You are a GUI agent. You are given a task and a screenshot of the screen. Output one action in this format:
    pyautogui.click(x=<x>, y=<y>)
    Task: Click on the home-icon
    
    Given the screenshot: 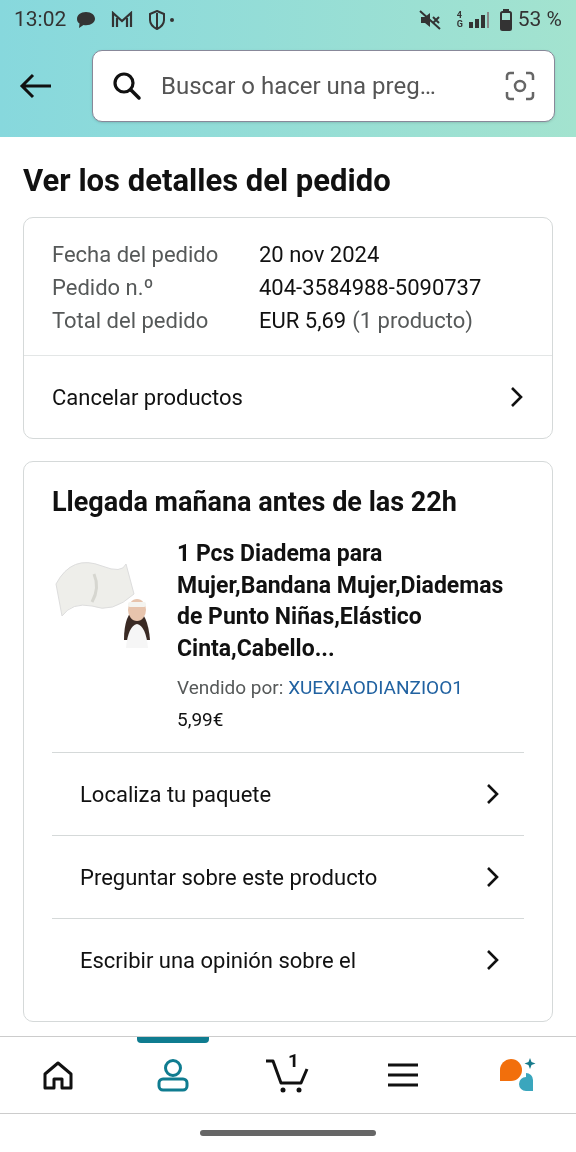 What is the action you would take?
    pyautogui.click(x=57, y=1075)
    